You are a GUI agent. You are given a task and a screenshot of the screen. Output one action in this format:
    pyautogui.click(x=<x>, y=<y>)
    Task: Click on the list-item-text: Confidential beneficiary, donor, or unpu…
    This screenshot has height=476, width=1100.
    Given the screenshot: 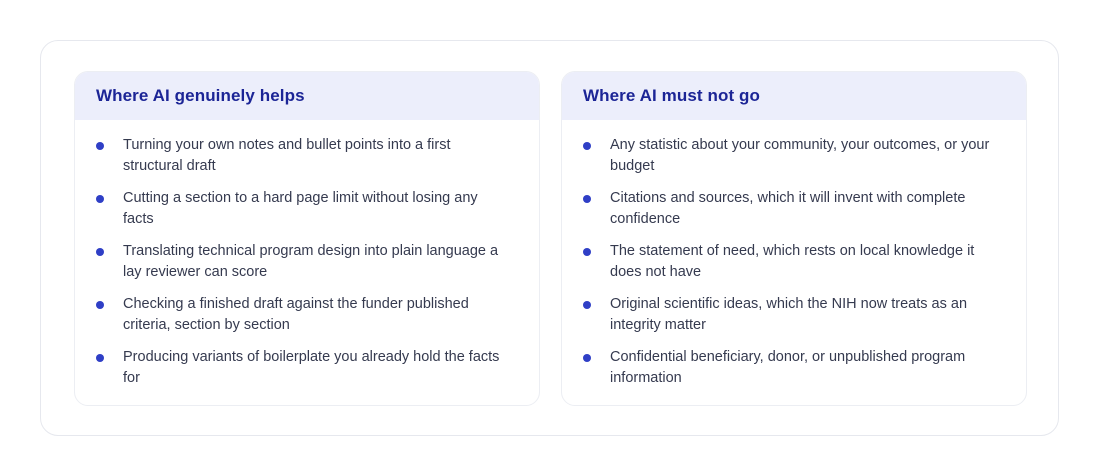 What is the action you would take?
    pyautogui.click(x=788, y=367)
    